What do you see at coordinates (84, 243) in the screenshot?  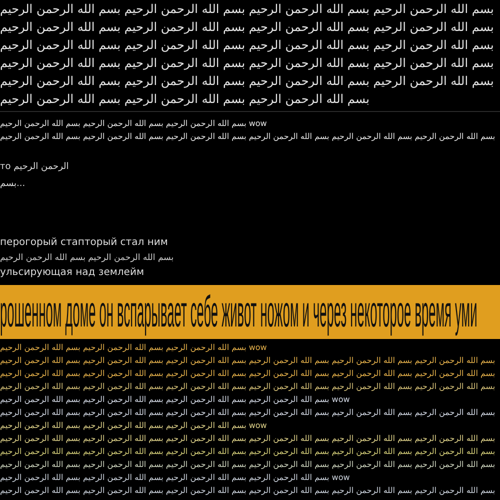 I see `message-line: перогорый стапторый стал ним` at bounding box center [84, 243].